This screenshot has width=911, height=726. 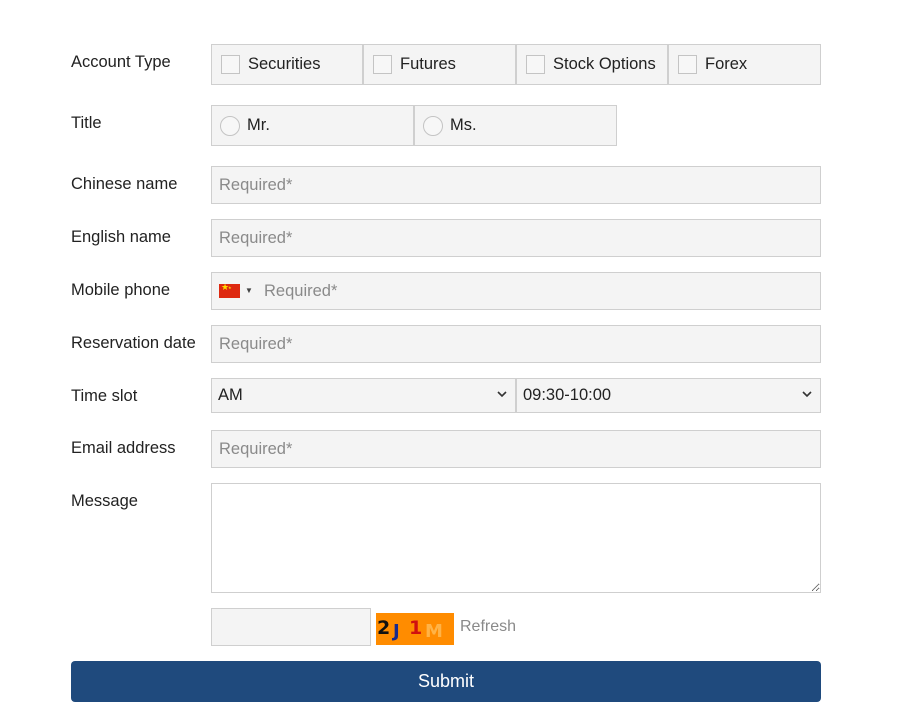 I want to click on forex-label: Forex, so click(x=726, y=64).